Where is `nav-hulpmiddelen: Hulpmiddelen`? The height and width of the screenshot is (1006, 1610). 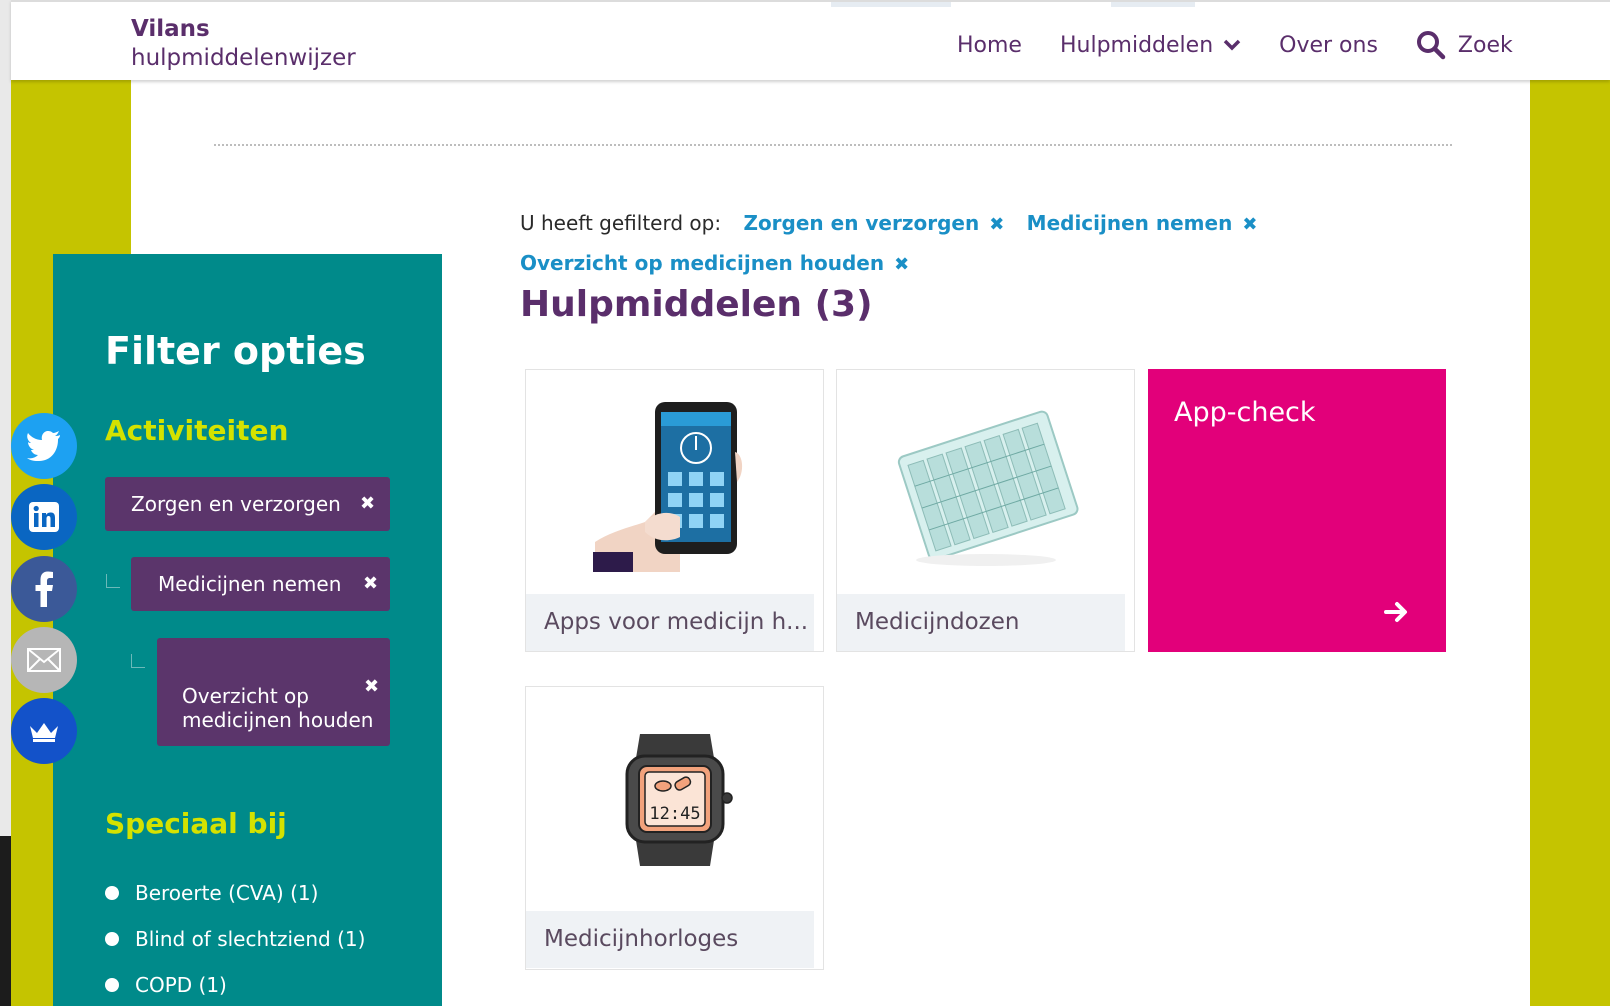 nav-hulpmiddelen: Hulpmiddelen is located at coordinates (1150, 45).